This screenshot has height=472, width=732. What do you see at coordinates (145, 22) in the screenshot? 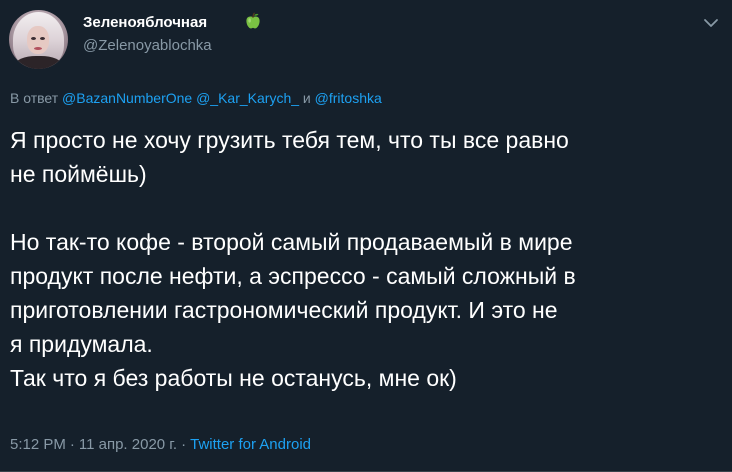
I see `author-display-name: Зеленояблочная` at bounding box center [145, 22].